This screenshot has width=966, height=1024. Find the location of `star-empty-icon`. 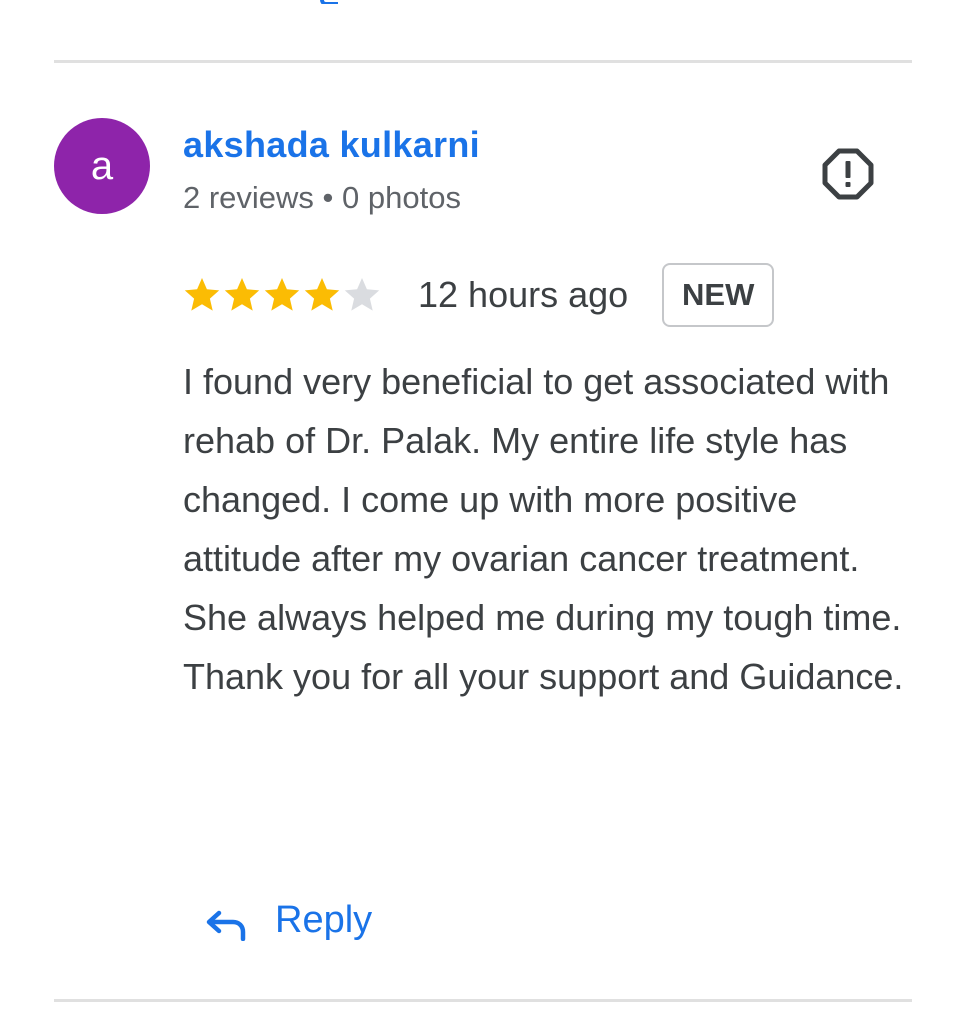

star-empty-icon is located at coordinates (362, 294).